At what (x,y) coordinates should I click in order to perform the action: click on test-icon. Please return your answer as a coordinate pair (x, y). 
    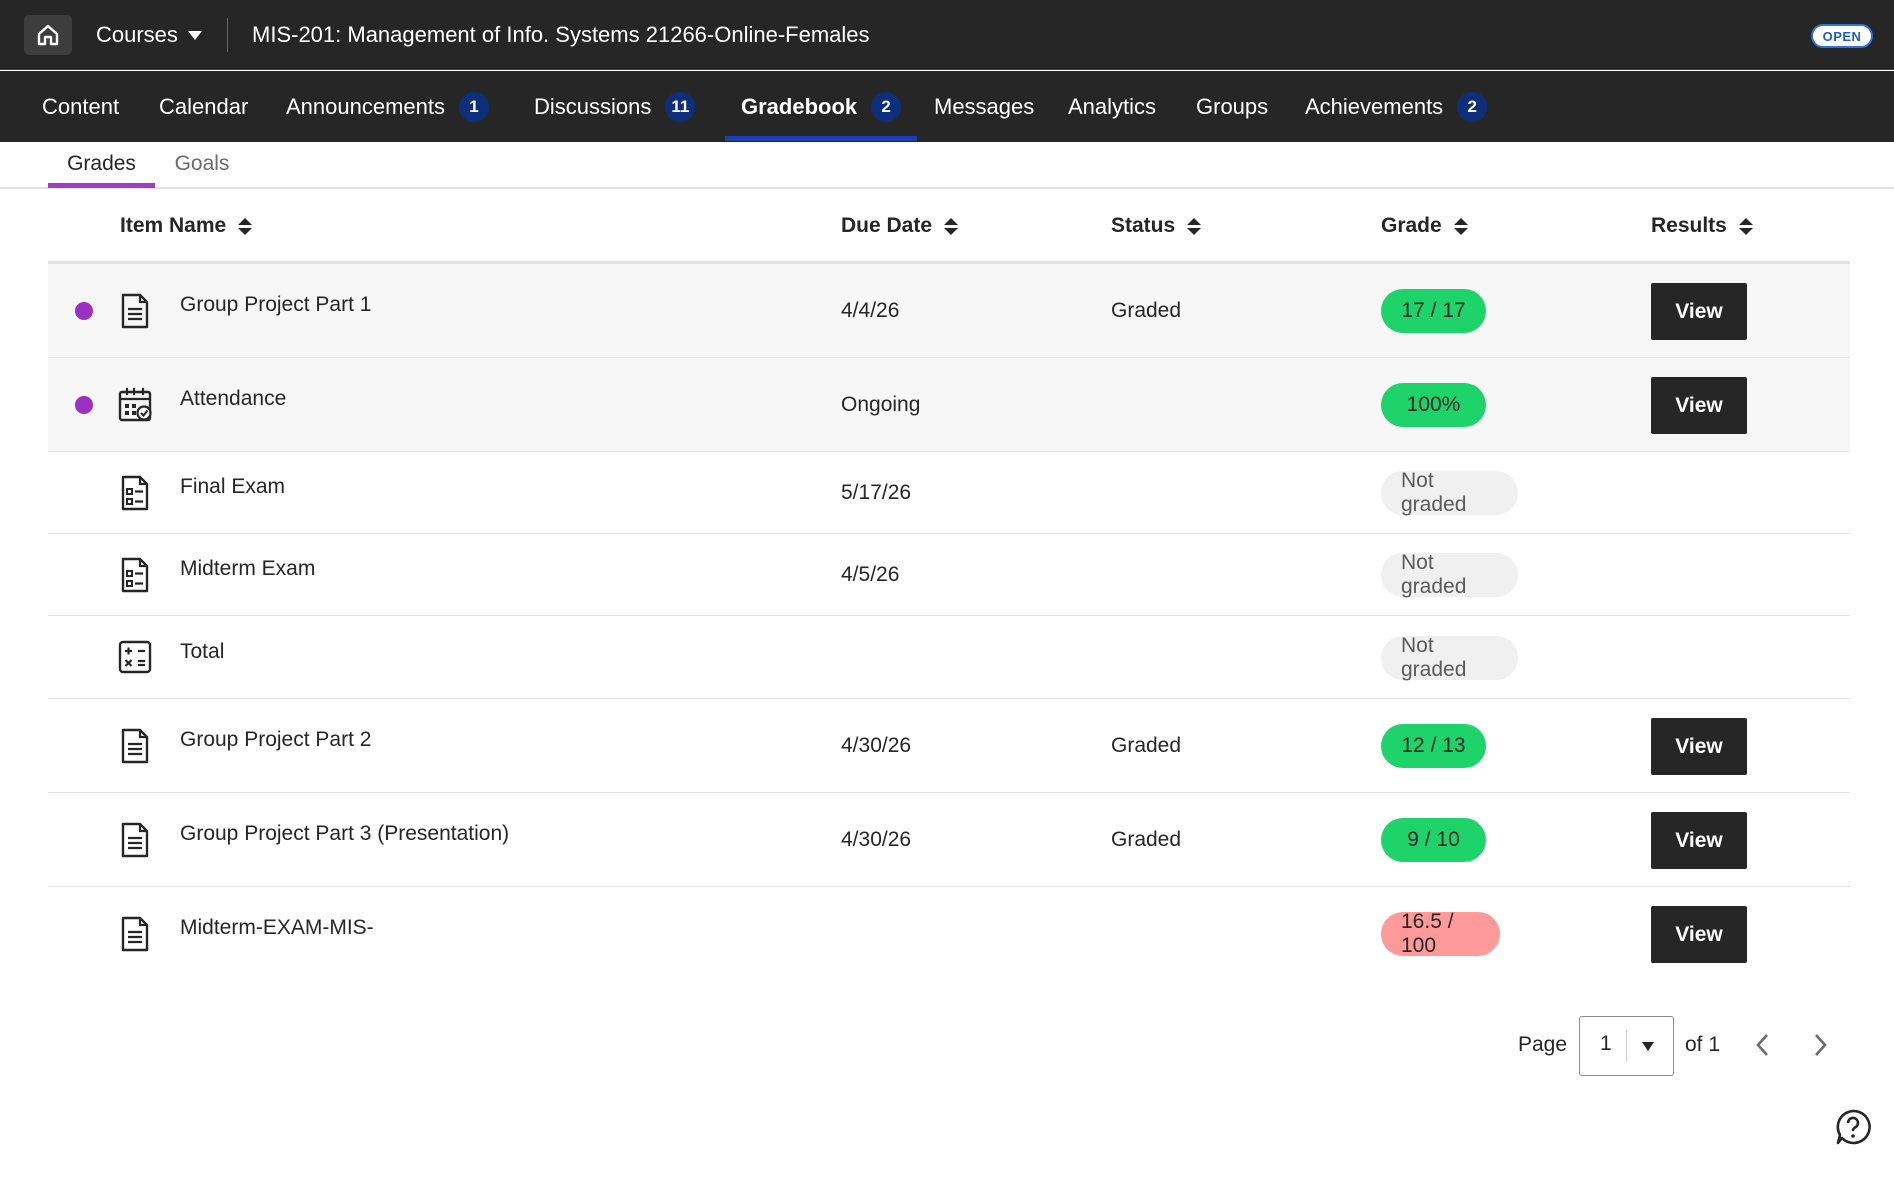
    Looking at the image, I should click on (135, 493).